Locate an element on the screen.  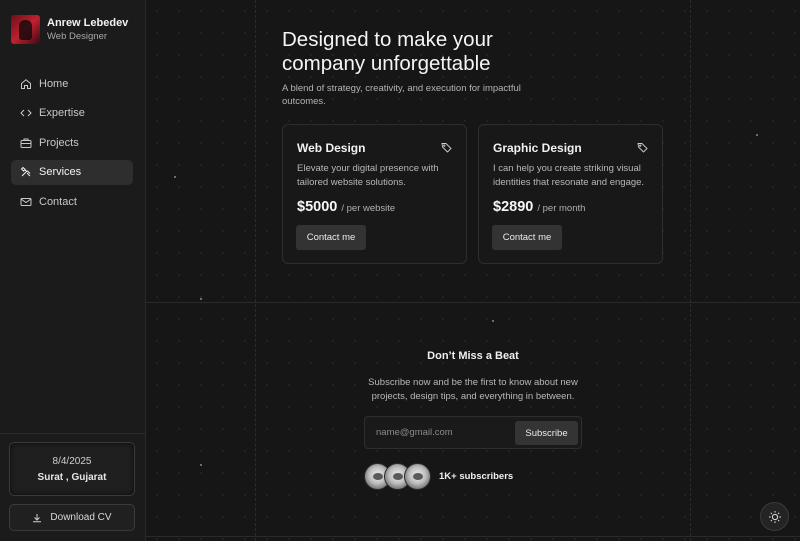
sidebar-item-expertise: Expertise is located at coordinates (72, 113).